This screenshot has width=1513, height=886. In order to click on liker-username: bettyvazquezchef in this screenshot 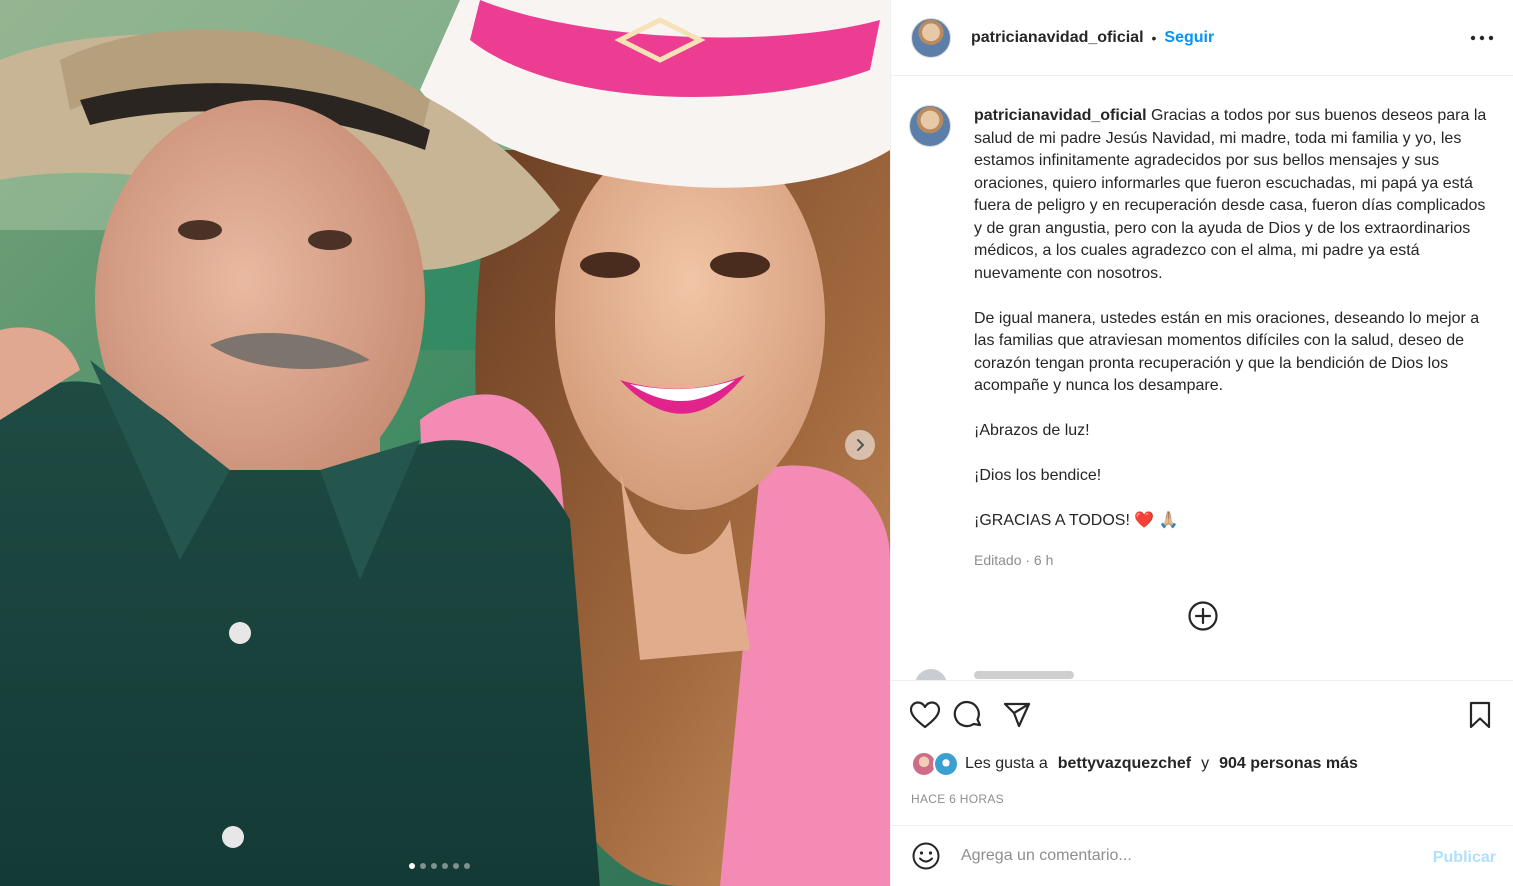, I will do `click(1124, 764)`.